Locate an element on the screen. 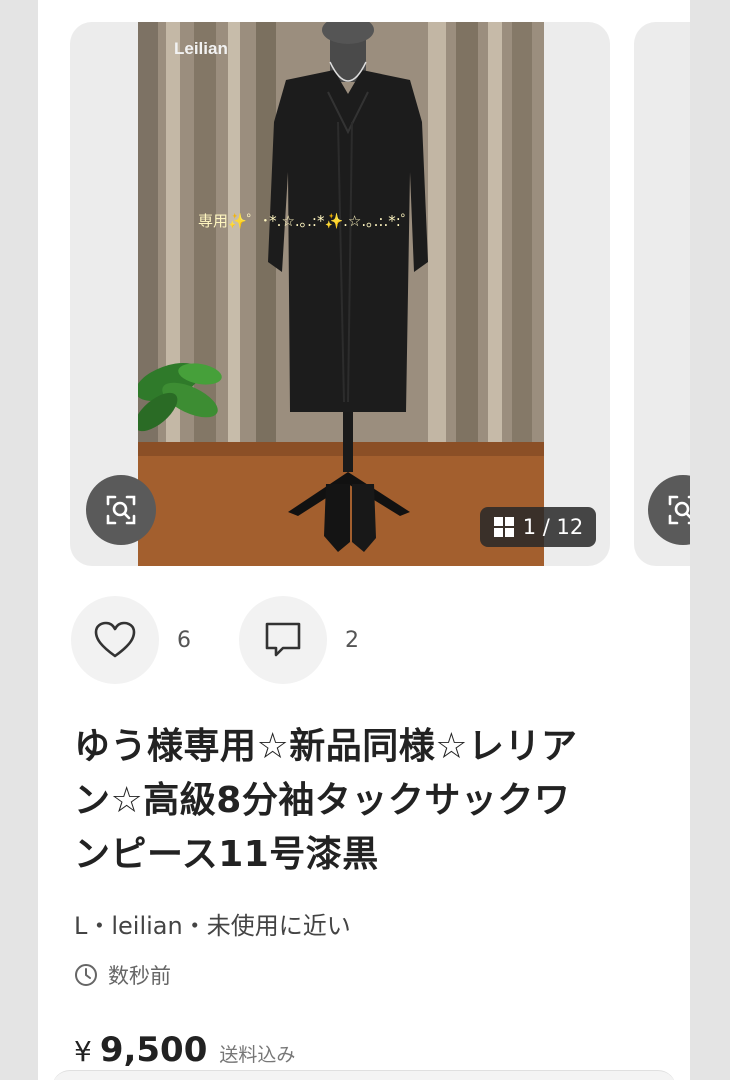 The image size is (730, 1080). reaction-bar: 6 2 is located at coordinates (239, 640).